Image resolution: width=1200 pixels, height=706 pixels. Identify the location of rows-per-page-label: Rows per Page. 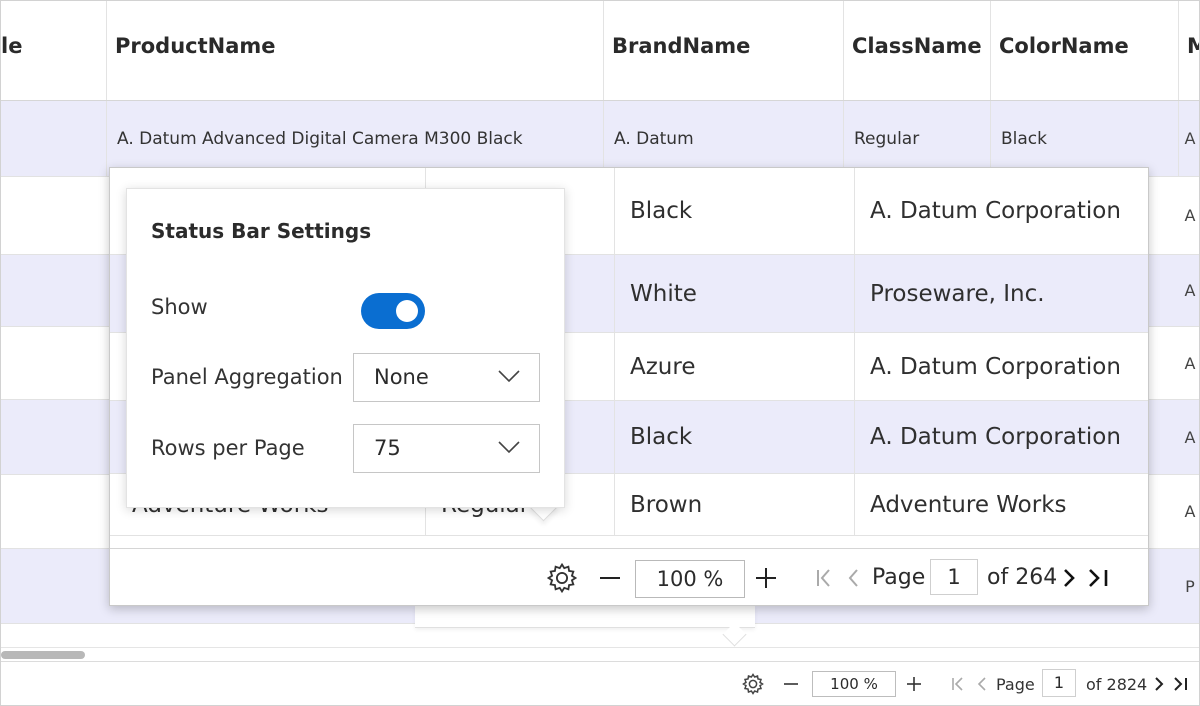
(228, 448).